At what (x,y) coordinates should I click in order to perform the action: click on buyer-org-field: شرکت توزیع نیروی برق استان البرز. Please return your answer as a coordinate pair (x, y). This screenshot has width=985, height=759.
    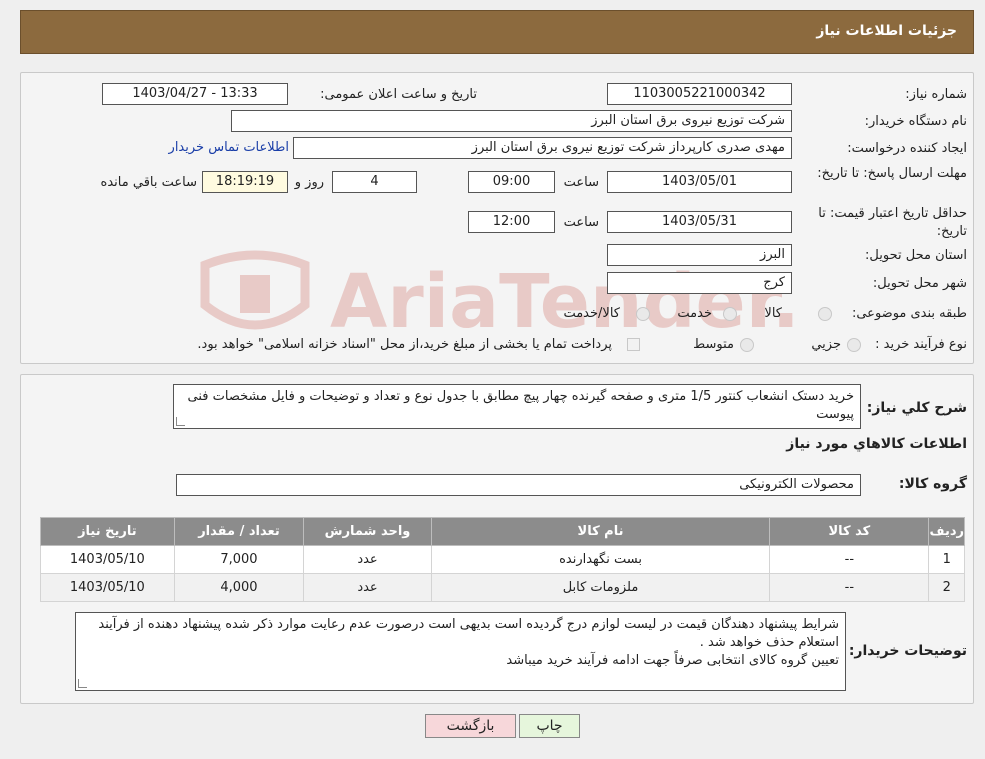
    Looking at the image, I should click on (511, 121).